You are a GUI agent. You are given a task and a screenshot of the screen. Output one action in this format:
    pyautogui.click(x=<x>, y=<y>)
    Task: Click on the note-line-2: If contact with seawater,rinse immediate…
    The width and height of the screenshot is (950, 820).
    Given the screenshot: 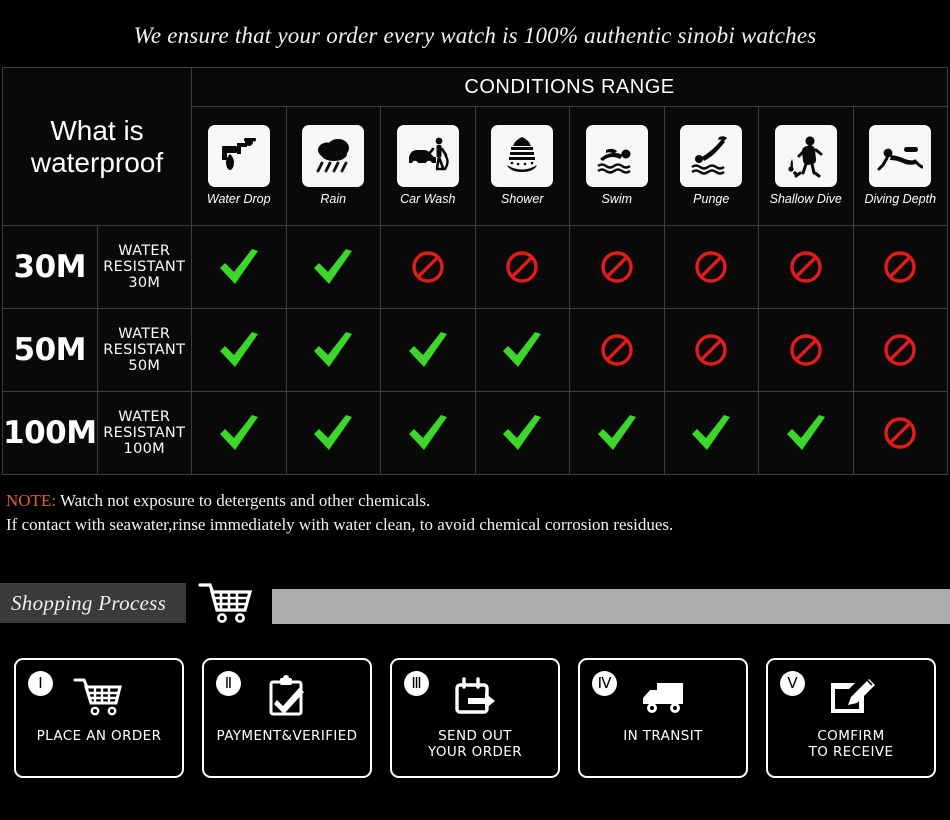 What is the action you would take?
    pyautogui.click(x=340, y=524)
    